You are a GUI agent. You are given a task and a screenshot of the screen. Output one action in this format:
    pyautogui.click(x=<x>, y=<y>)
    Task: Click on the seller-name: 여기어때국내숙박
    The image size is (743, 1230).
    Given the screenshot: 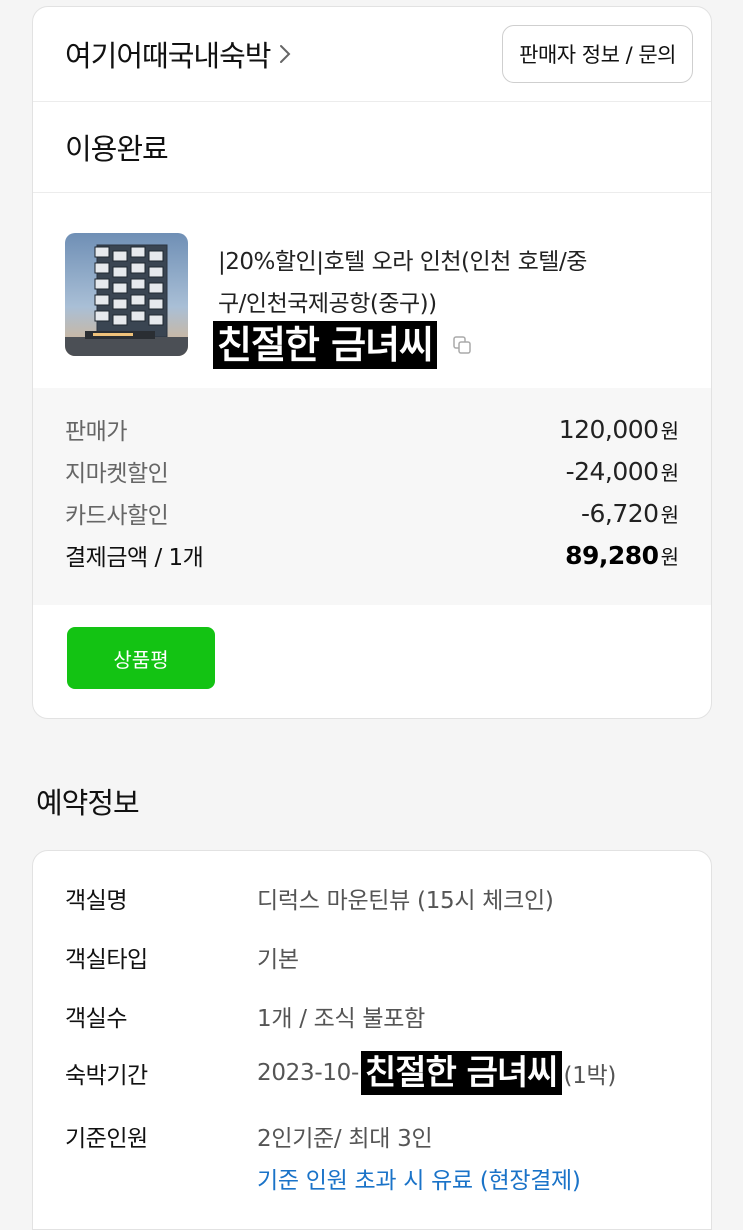 What is the action you would take?
    pyautogui.click(x=168, y=56)
    